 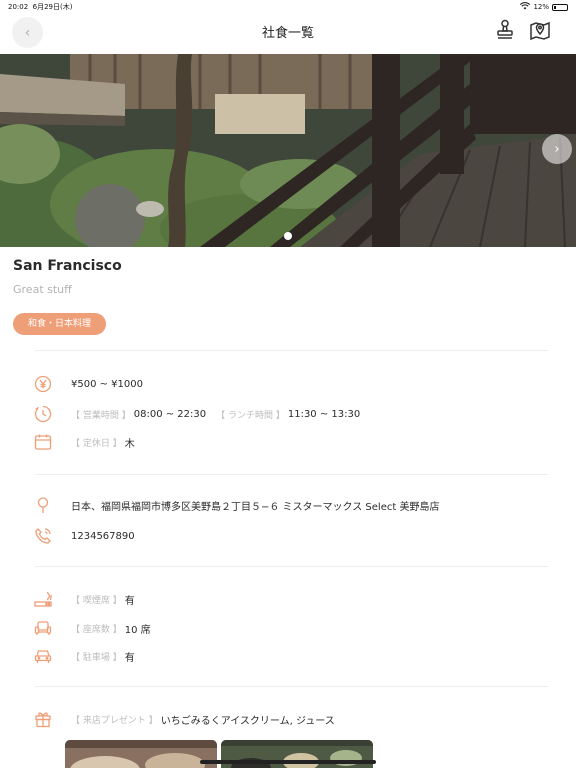 What do you see at coordinates (129, 658) in the screenshot?
I see `parking-value: 有` at bounding box center [129, 658].